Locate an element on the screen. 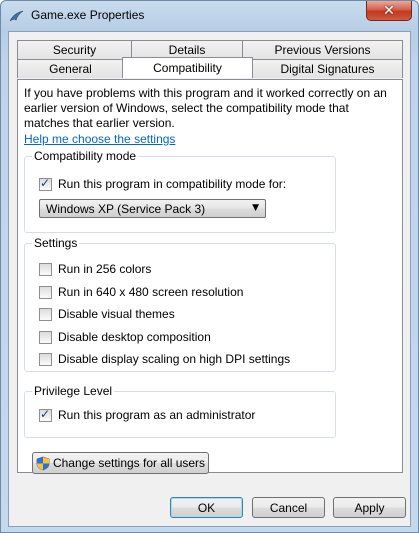  admin-checkbox: ✓ is located at coordinates (45, 414).